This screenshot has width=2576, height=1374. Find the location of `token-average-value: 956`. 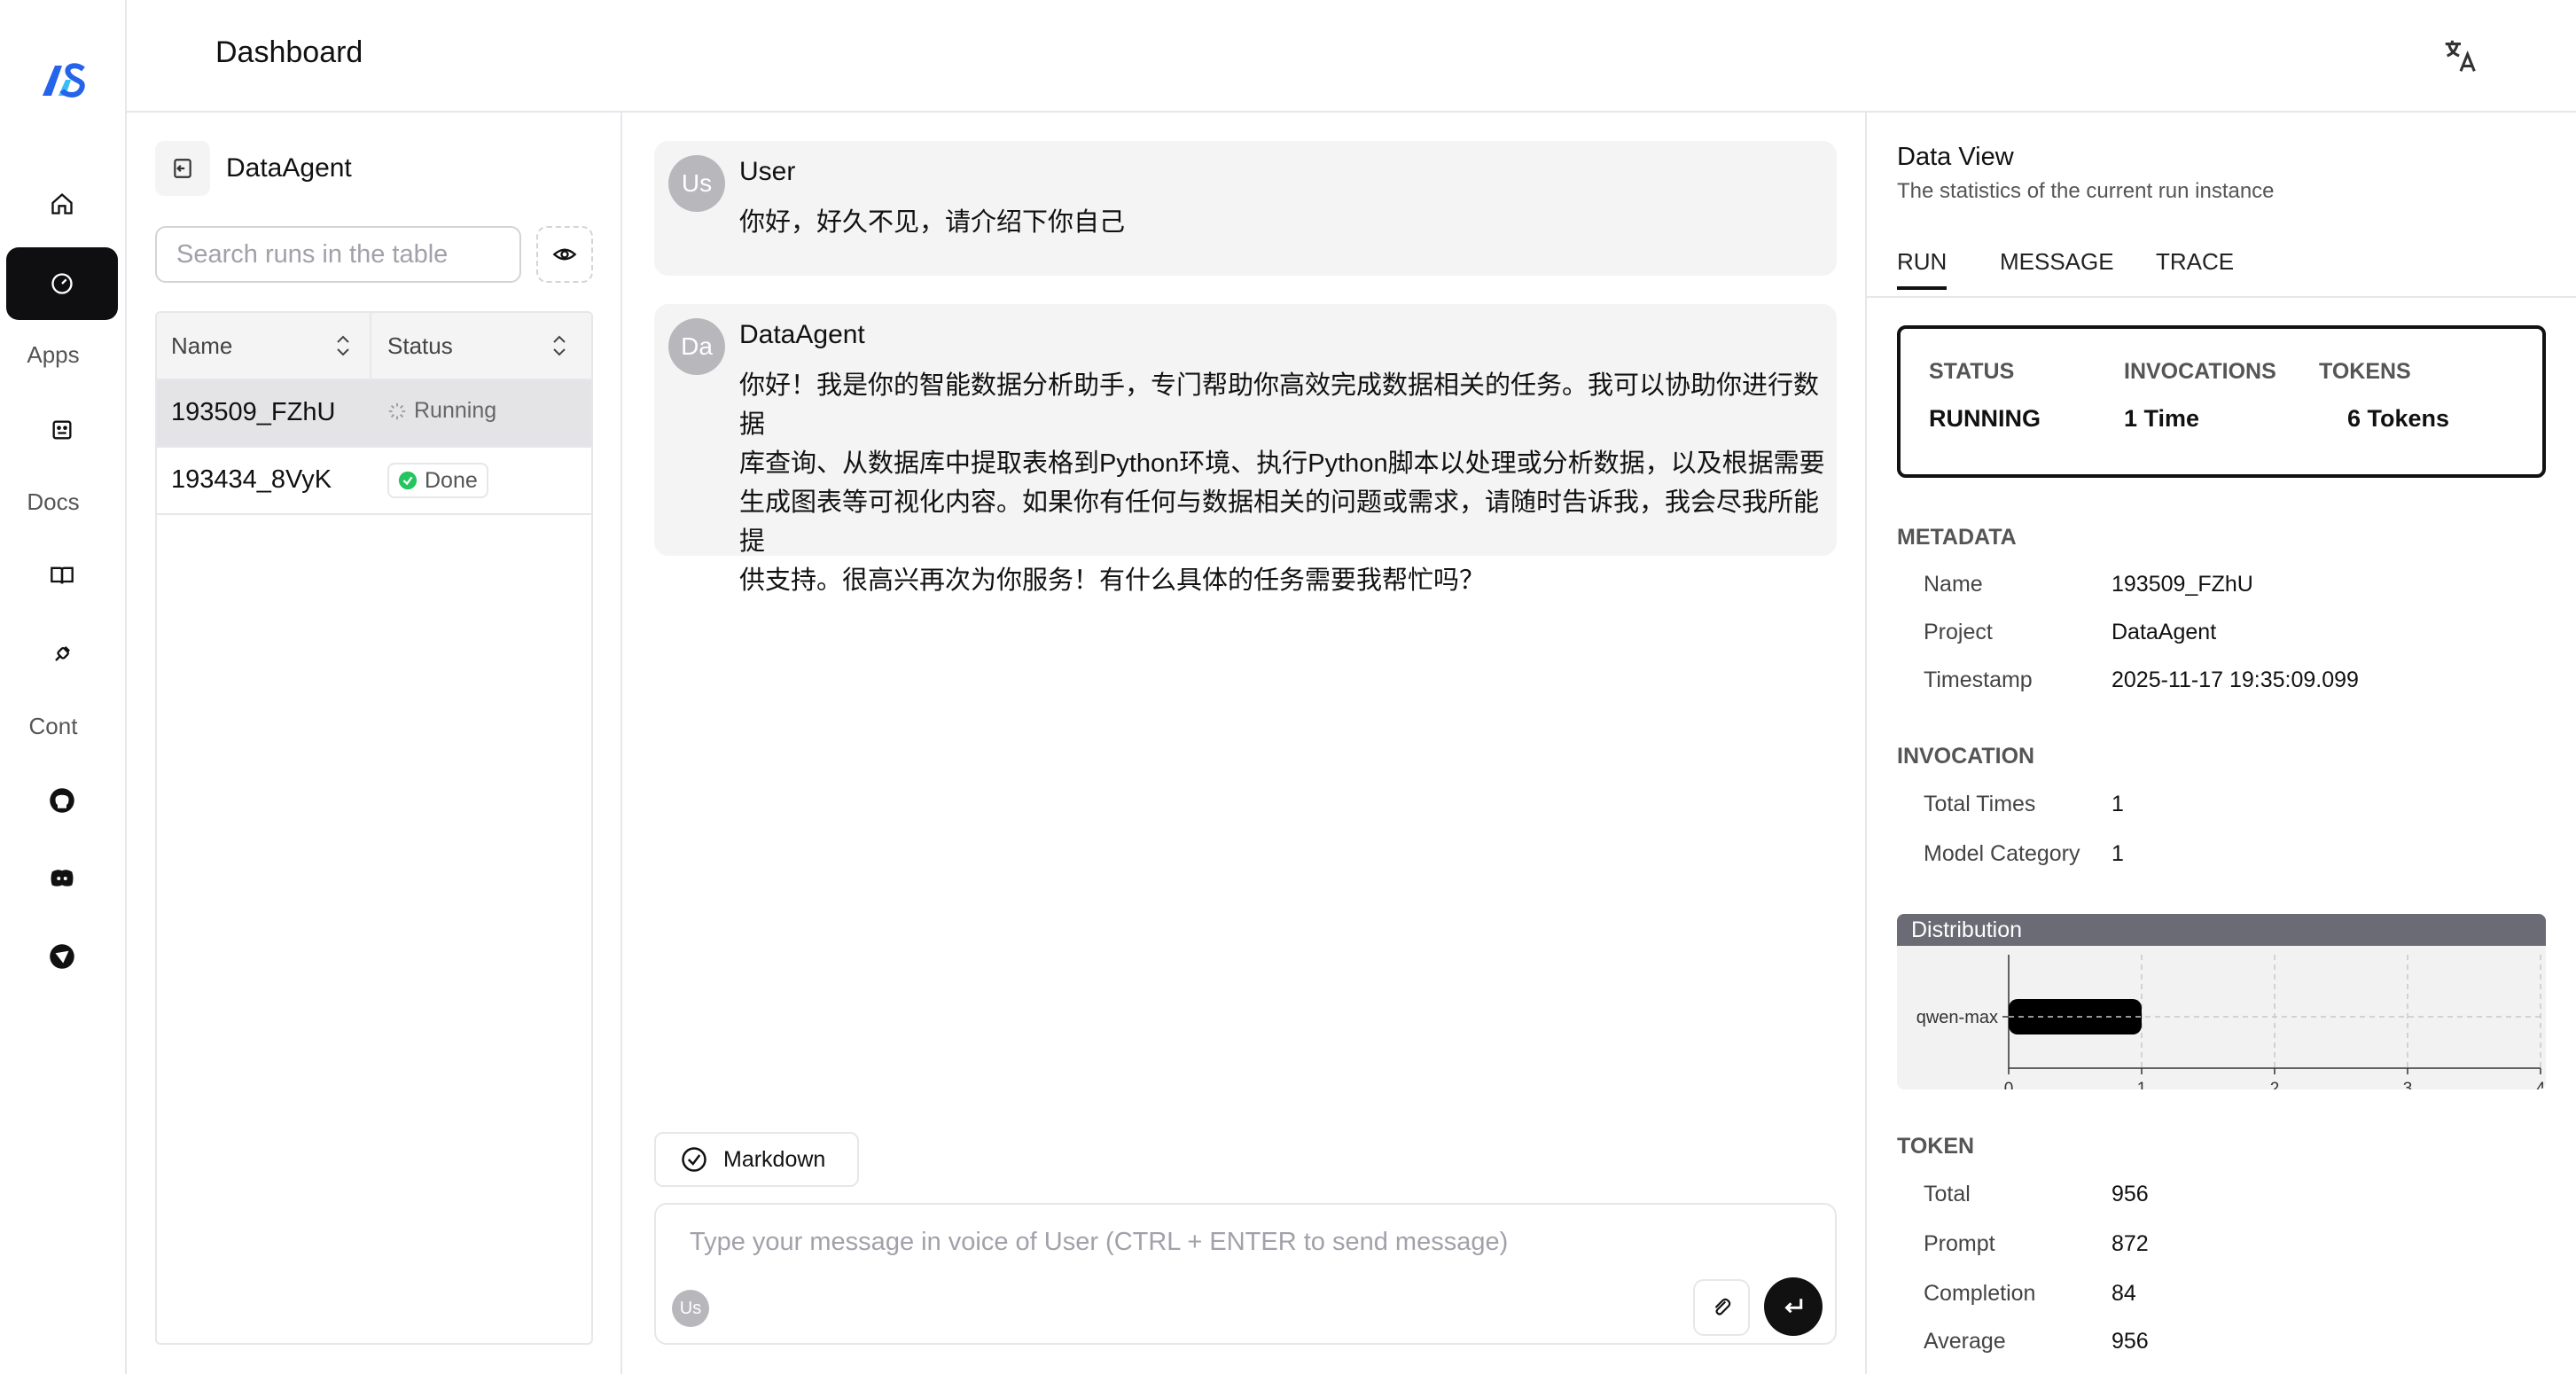

token-average-value: 956 is located at coordinates (2130, 1341).